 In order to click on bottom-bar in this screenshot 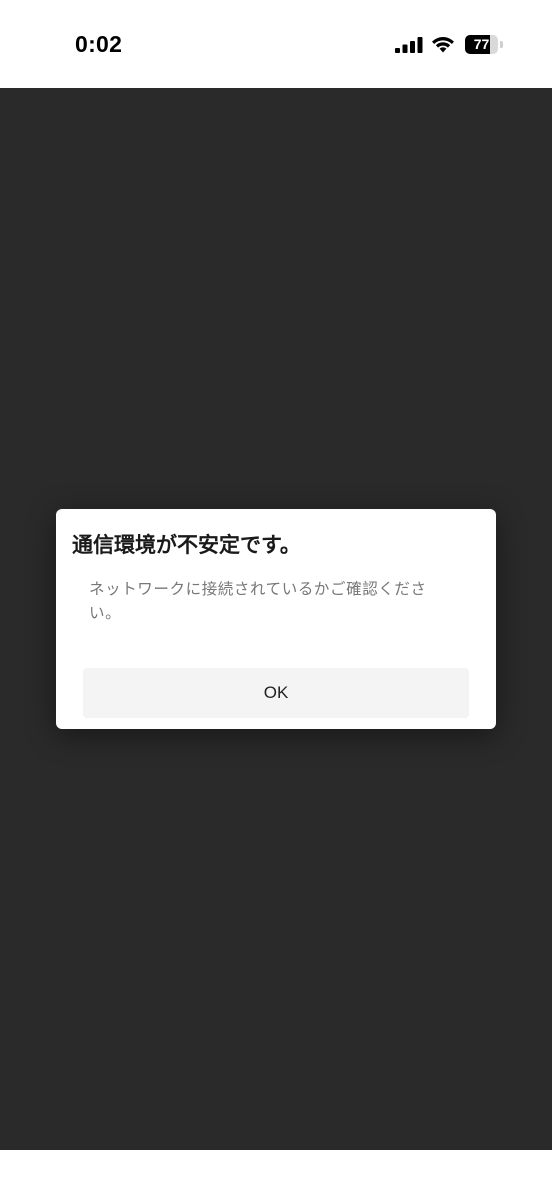, I will do `click(276, 1175)`.